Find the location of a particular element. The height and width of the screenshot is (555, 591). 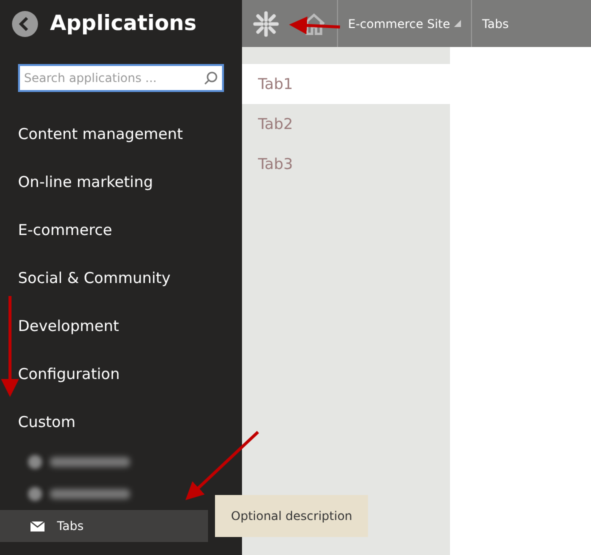

tab: Tab1 is located at coordinates (346, 84).